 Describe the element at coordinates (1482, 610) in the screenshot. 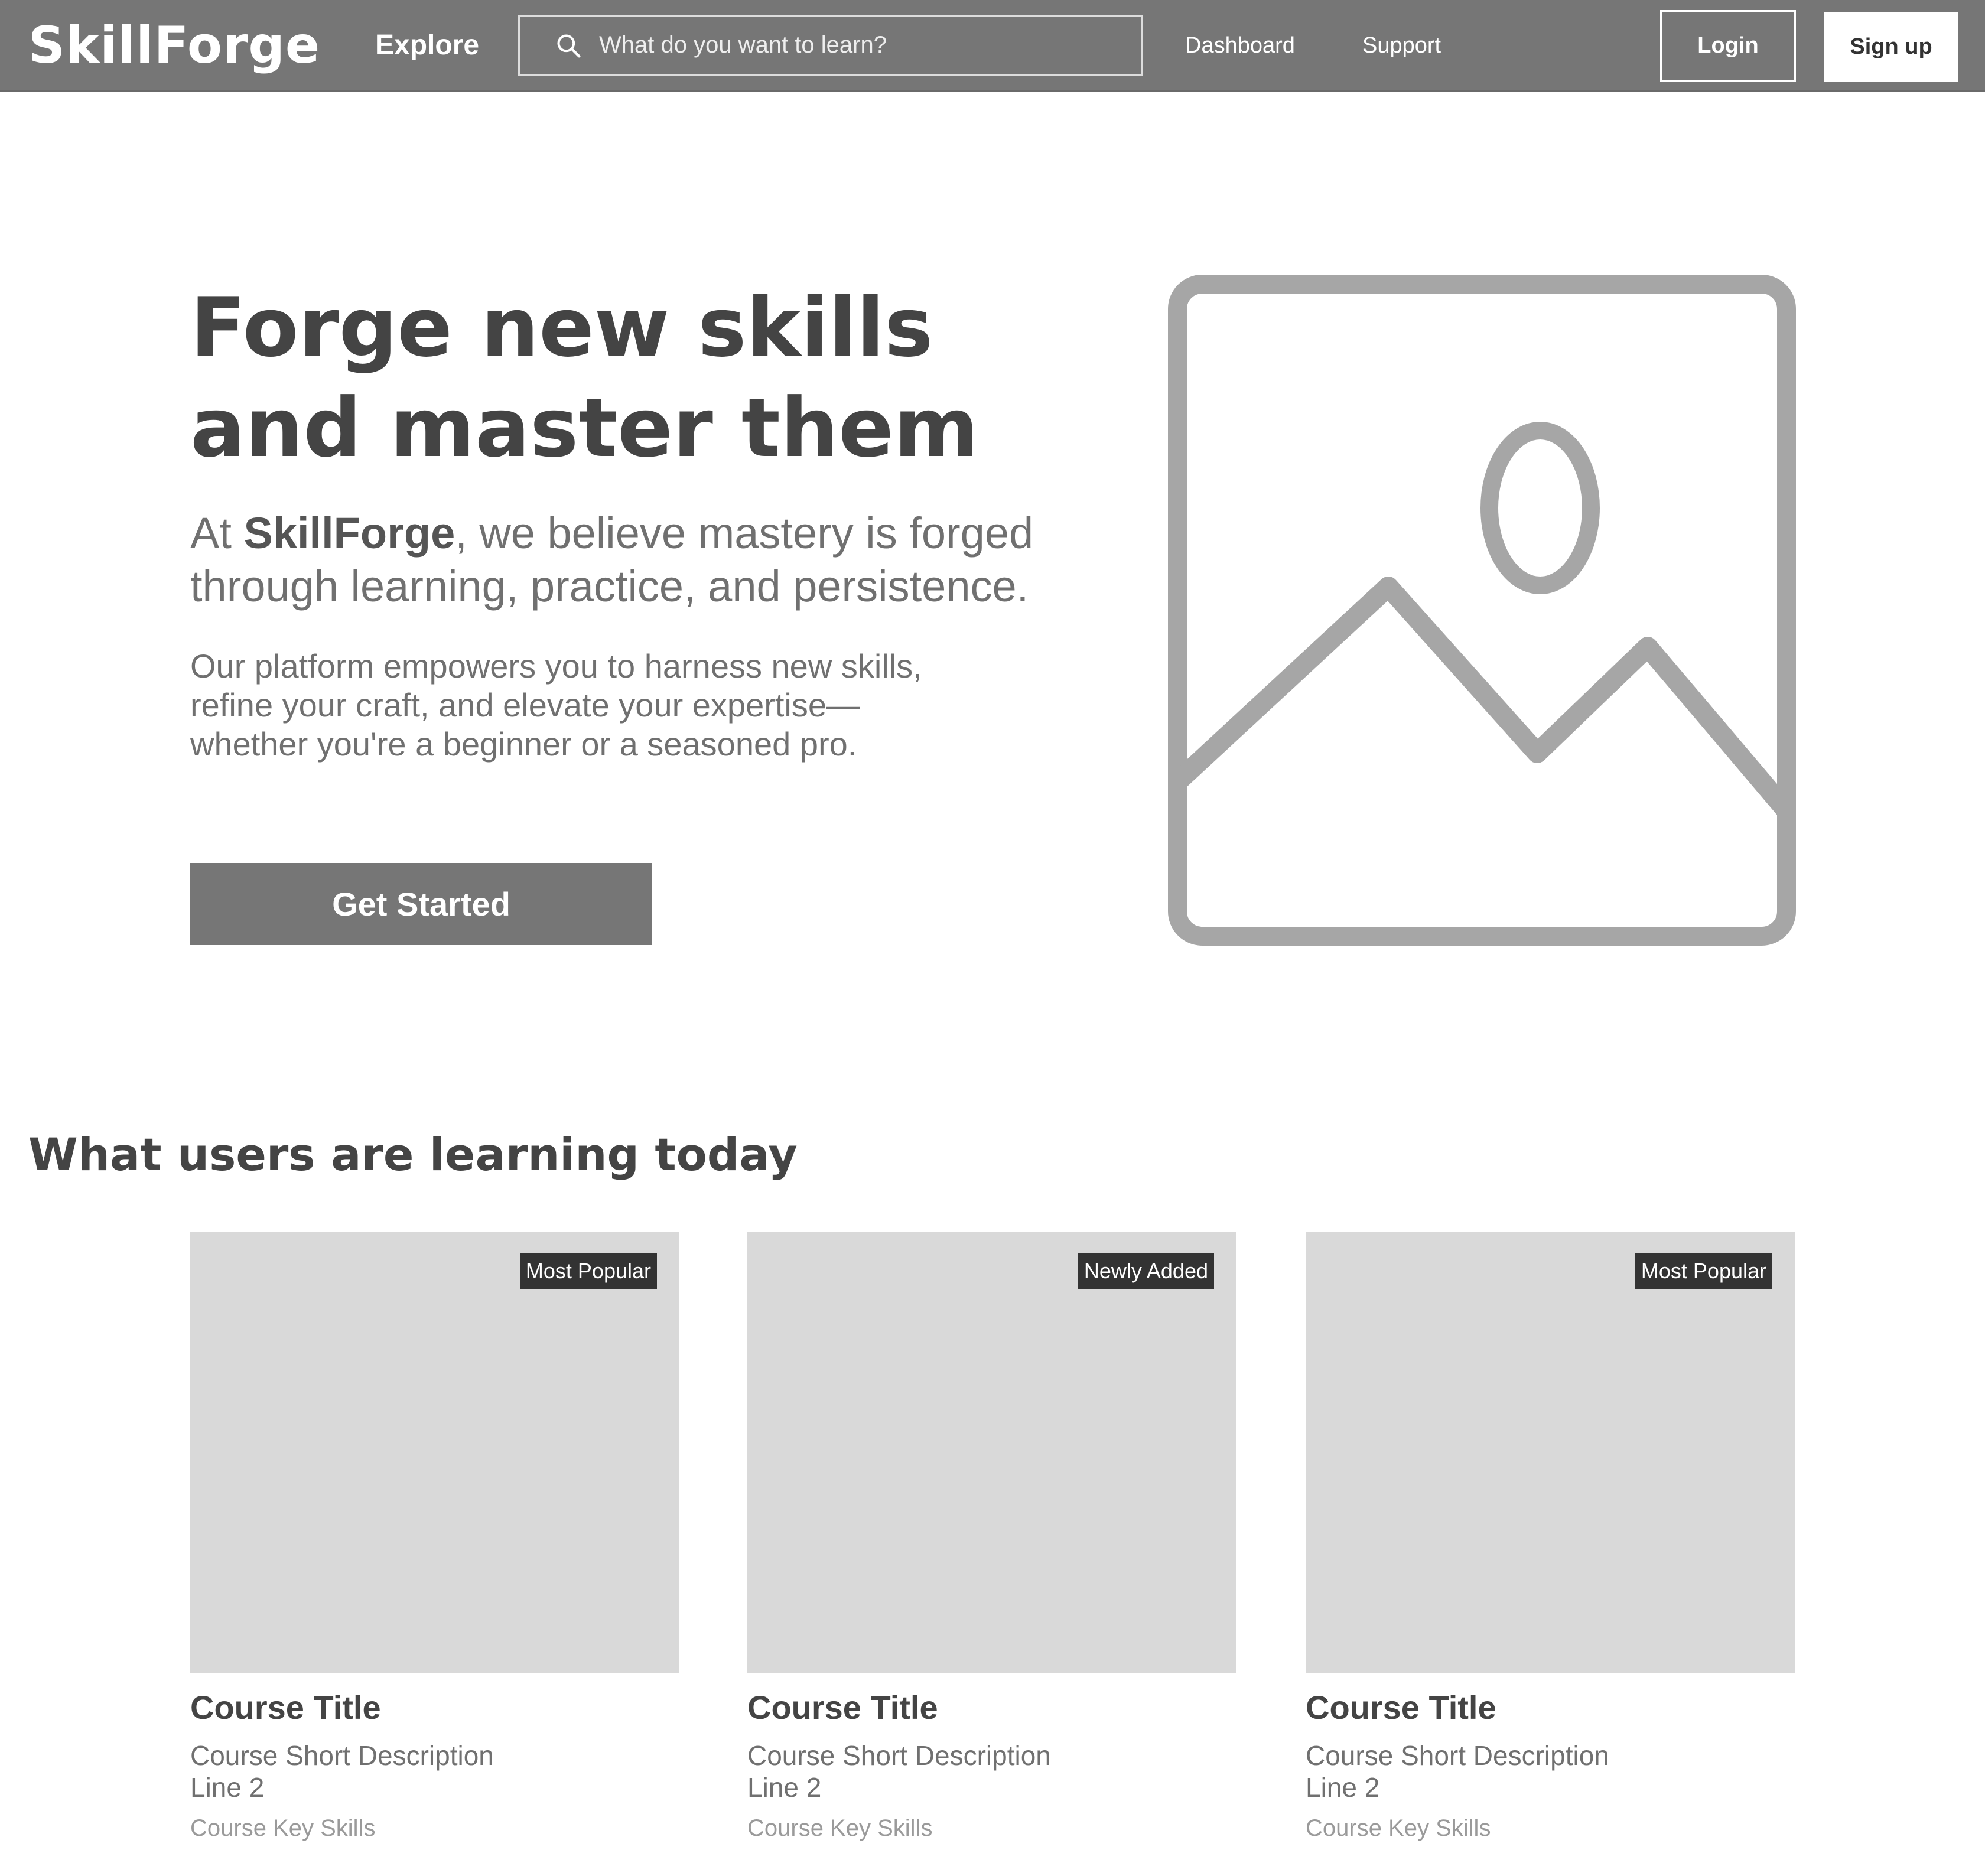

I see `image-placeholder-icon` at that location.